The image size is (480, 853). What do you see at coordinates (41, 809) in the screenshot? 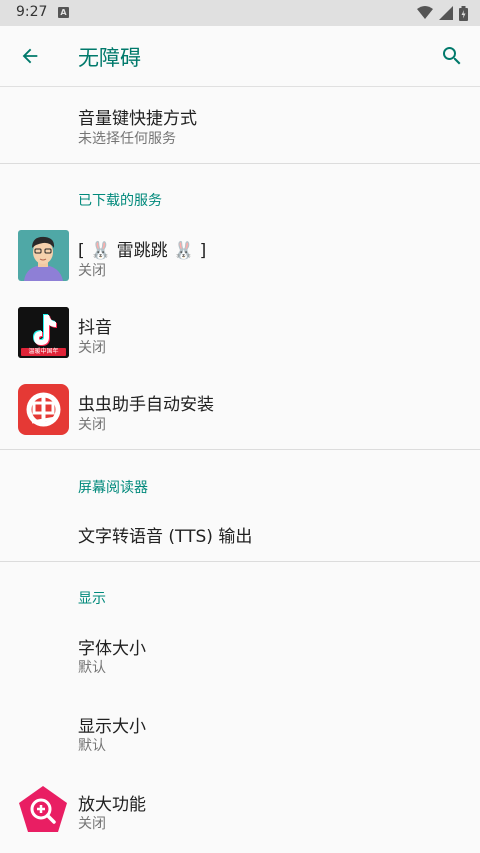
I see `magnifier-app-icon` at bounding box center [41, 809].